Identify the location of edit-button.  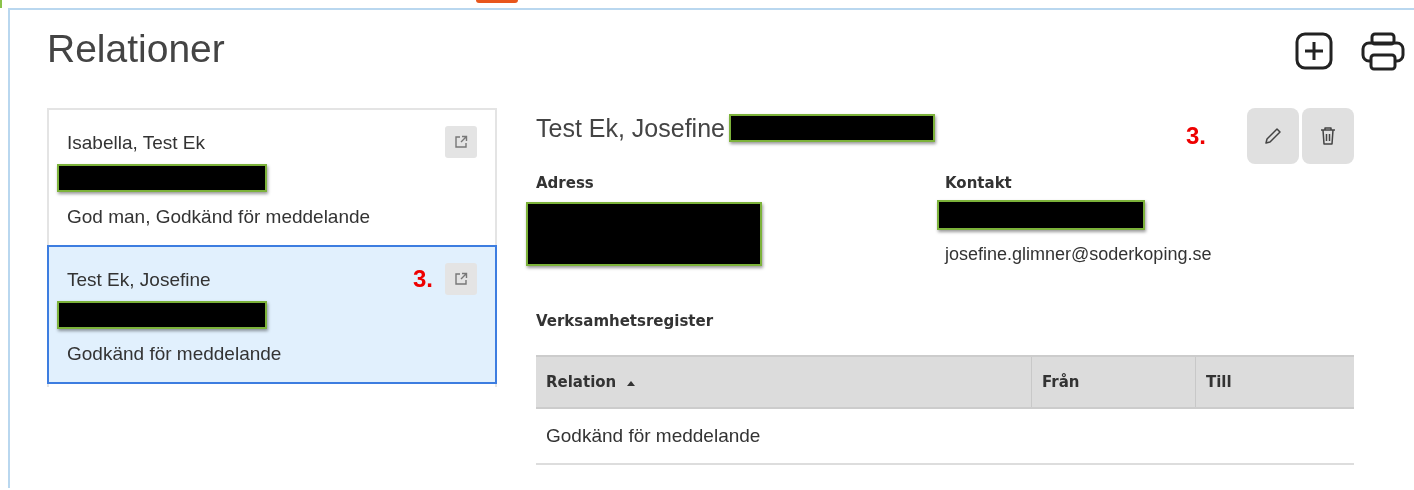
(1273, 136).